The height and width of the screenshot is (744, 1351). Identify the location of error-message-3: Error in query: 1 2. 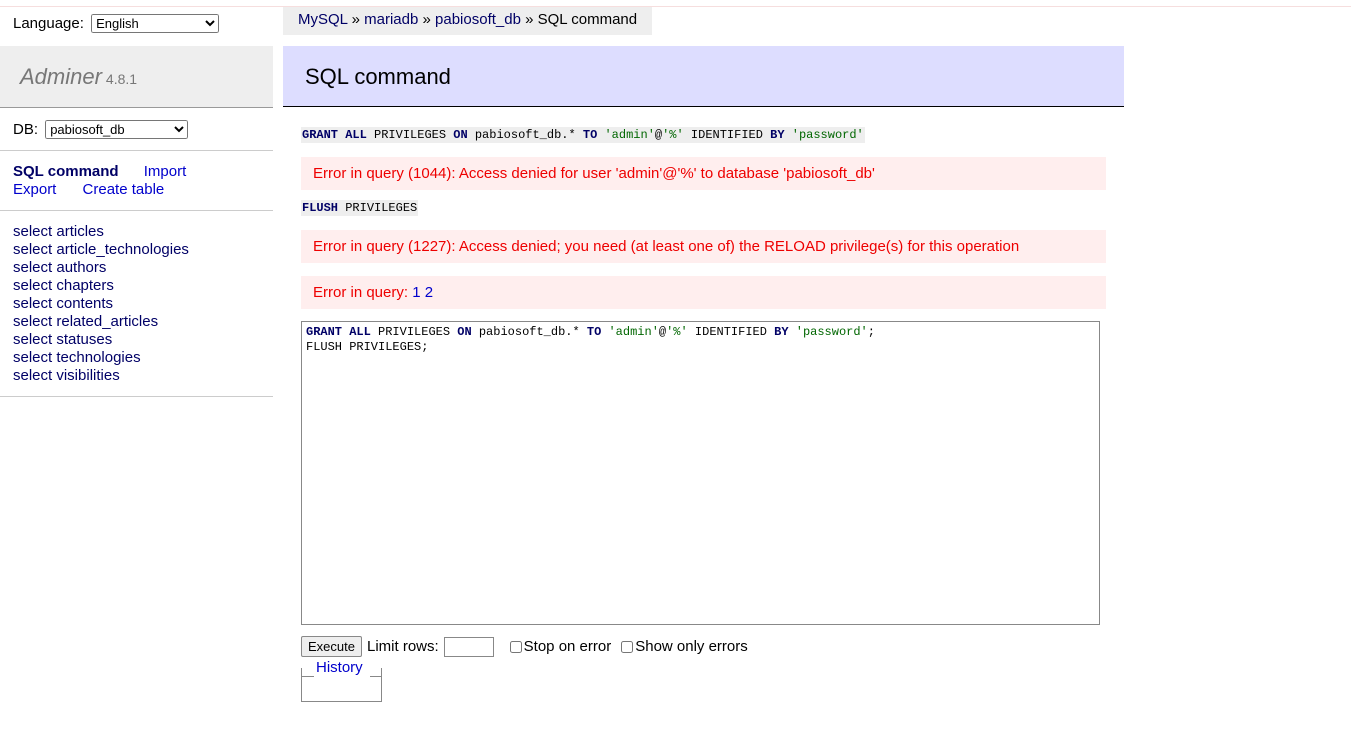
(703, 292).